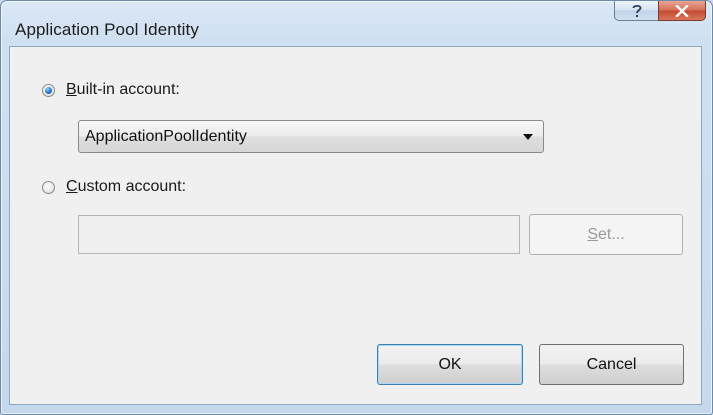 This screenshot has width=713, height=415. I want to click on cancel-button: Cancel, so click(611, 364).